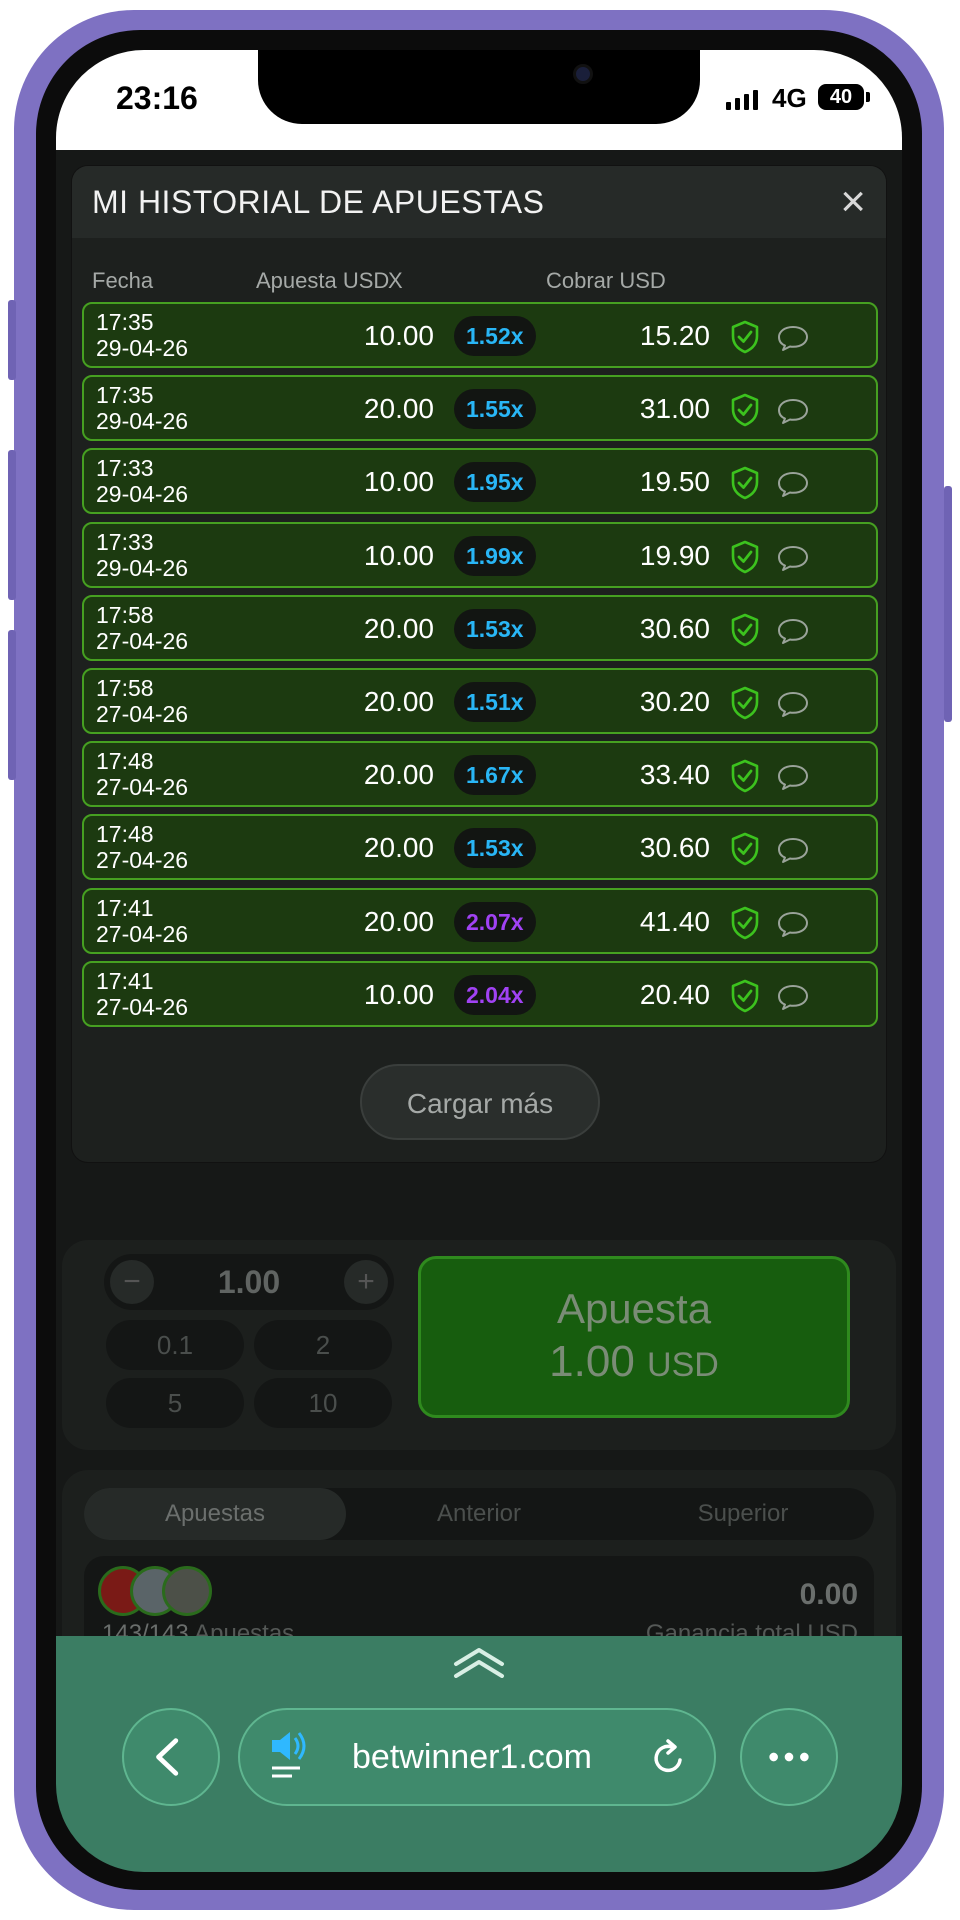  I want to click on multiplier-badge: 1.51x, so click(495, 702).